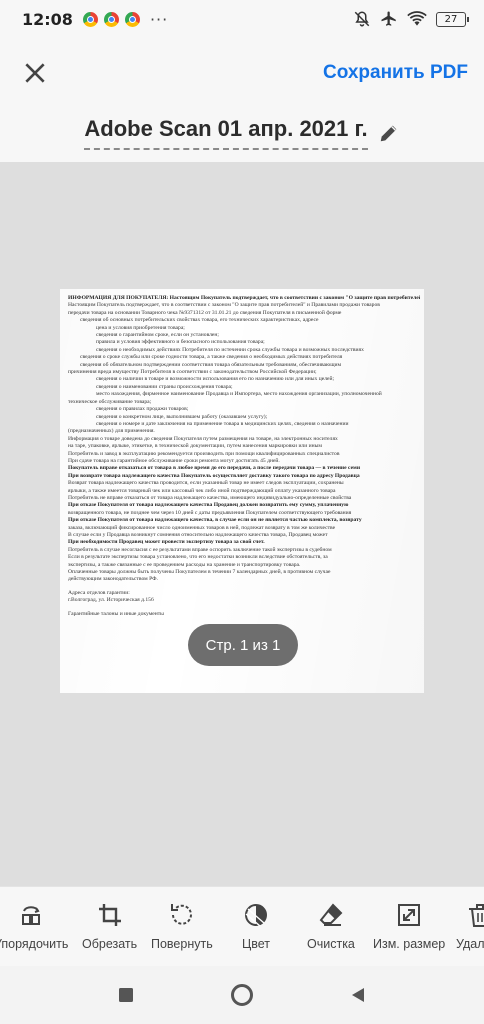 This screenshot has width=484, height=1024. Describe the element at coordinates (409, 915) in the screenshot. I see `resize-icon` at that location.